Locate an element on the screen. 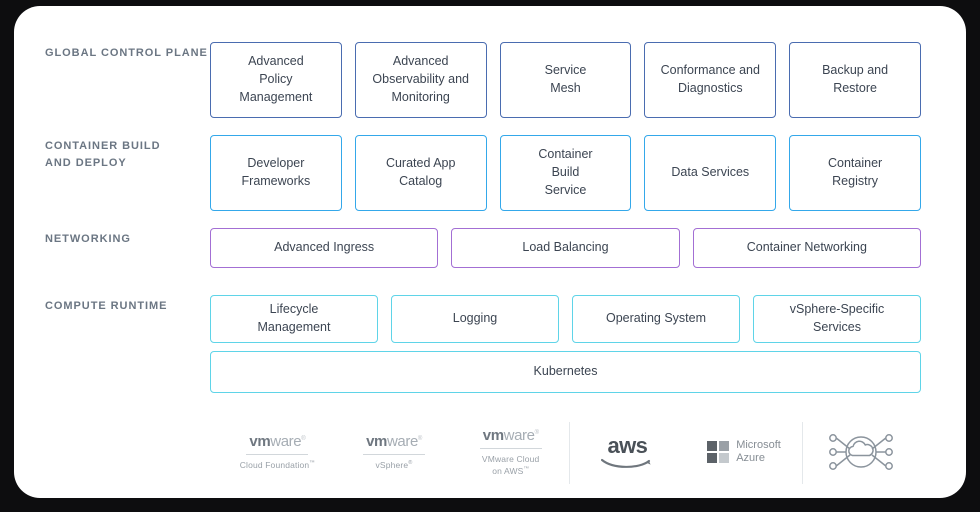 This screenshot has height=512, width=980. box-lifecycle-management: Lifecycle Management is located at coordinates (294, 319).